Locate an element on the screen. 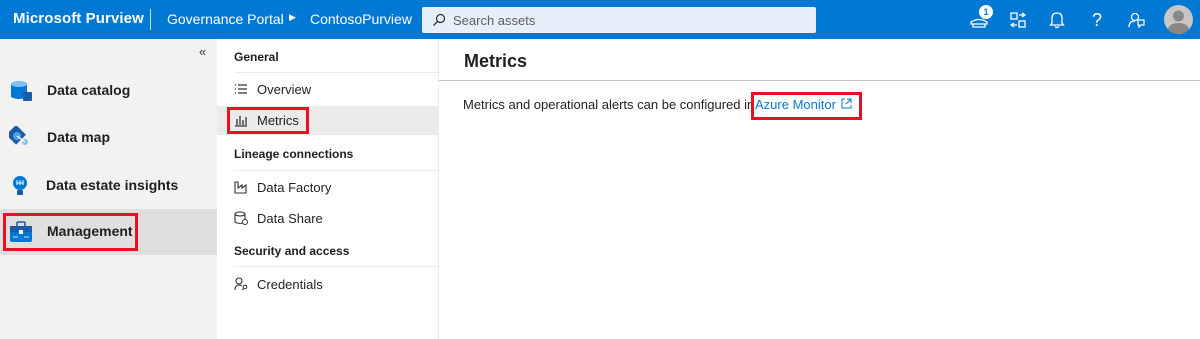 Image resolution: width=1200 pixels, height=339 pixels. data-catalog-icon is located at coordinates (21, 91).